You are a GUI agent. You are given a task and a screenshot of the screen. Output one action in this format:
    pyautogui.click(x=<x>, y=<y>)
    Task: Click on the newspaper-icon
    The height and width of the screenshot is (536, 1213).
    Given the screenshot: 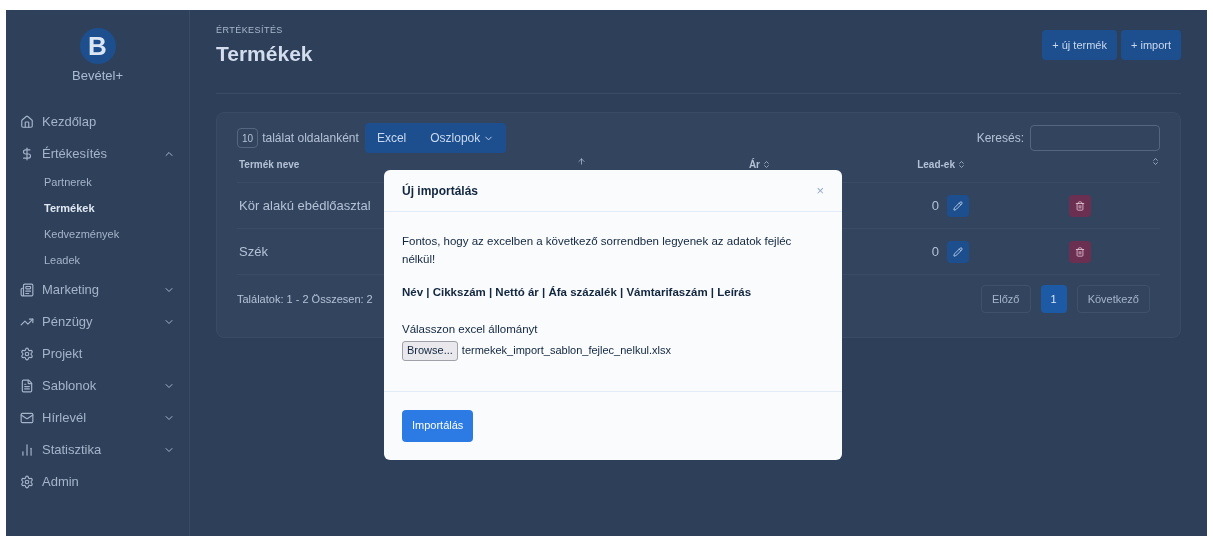 What is the action you would take?
    pyautogui.click(x=27, y=289)
    